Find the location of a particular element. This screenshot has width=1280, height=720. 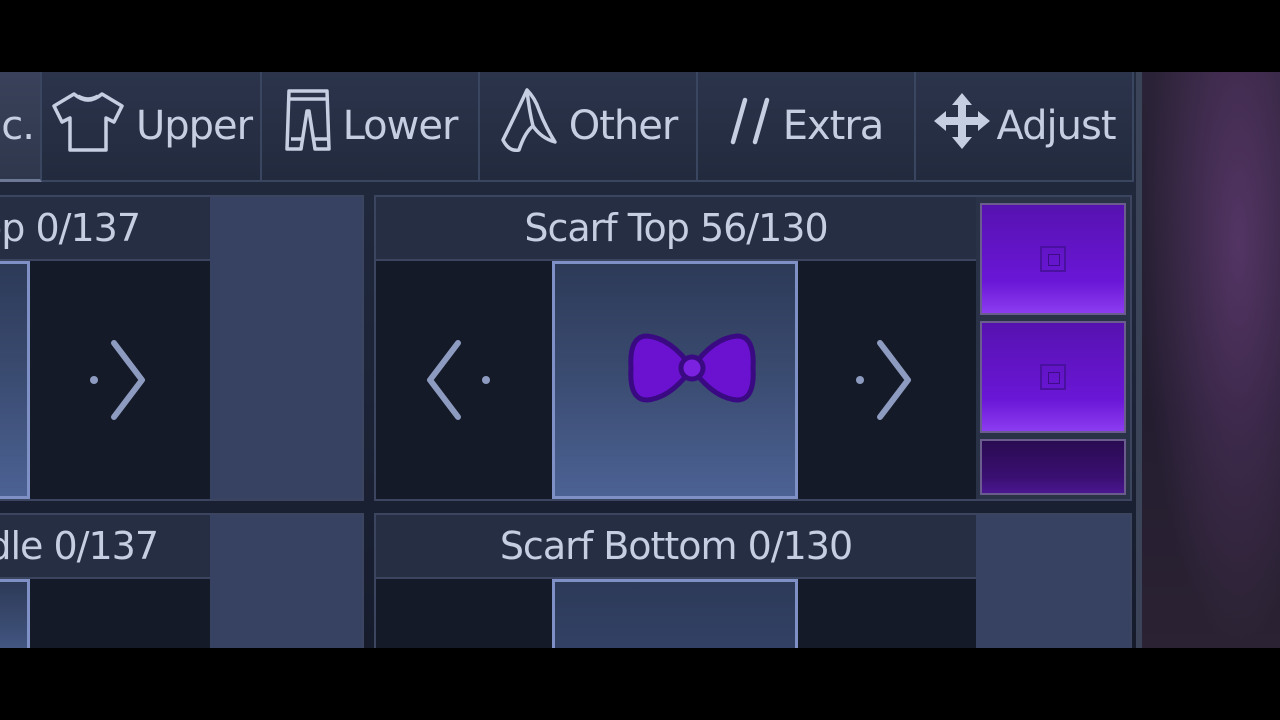

tab-misc-label: c. is located at coordinates (18, 125).